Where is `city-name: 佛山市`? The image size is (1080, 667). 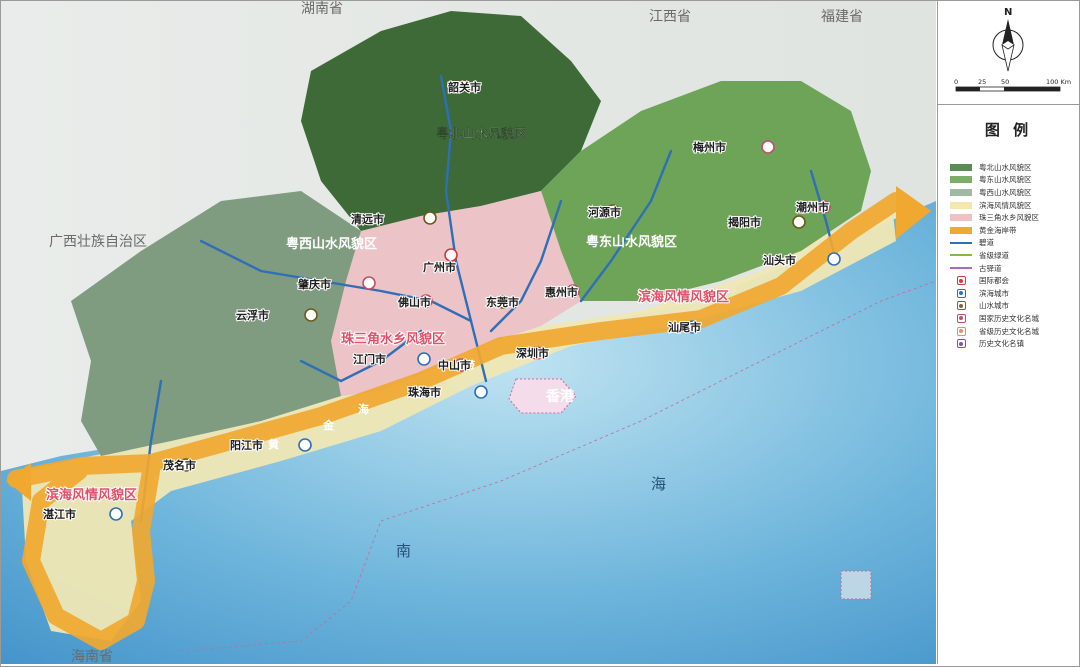
city-name: 佛山市 is located at coordinates (414, 302).